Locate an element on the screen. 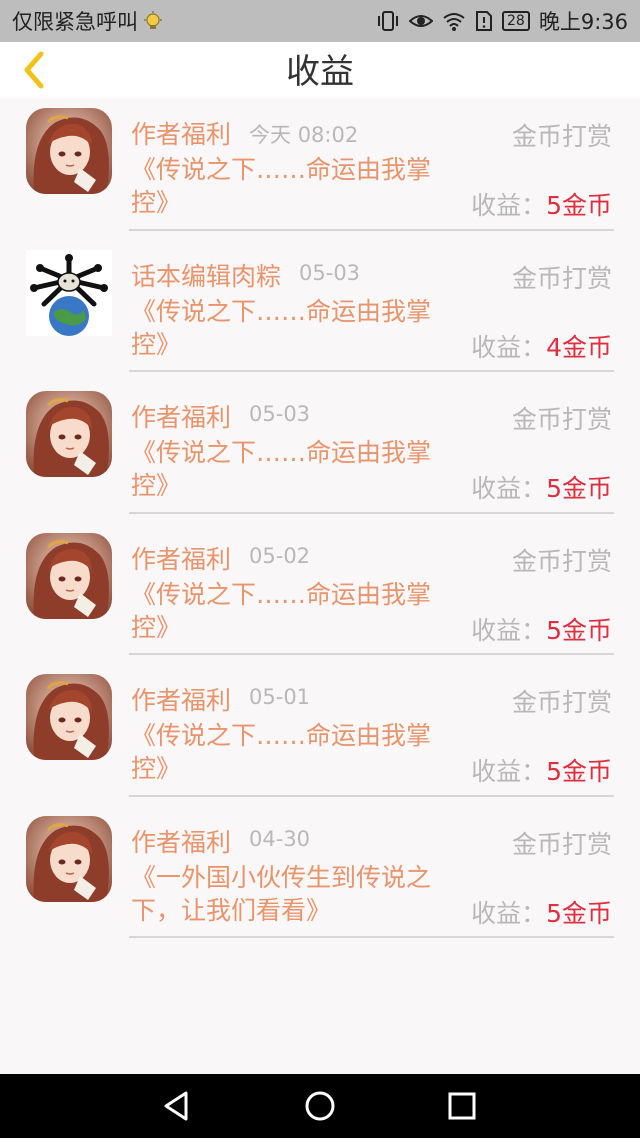 The image size is (640, 1138). amount-value: 4金币 is located at coordinates (579, 347).